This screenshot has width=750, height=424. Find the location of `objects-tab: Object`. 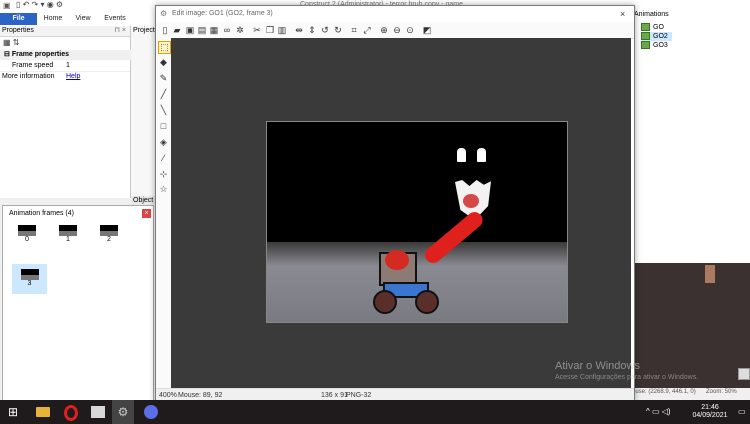

objects-tab: Object is located at coordinates (144, 200).